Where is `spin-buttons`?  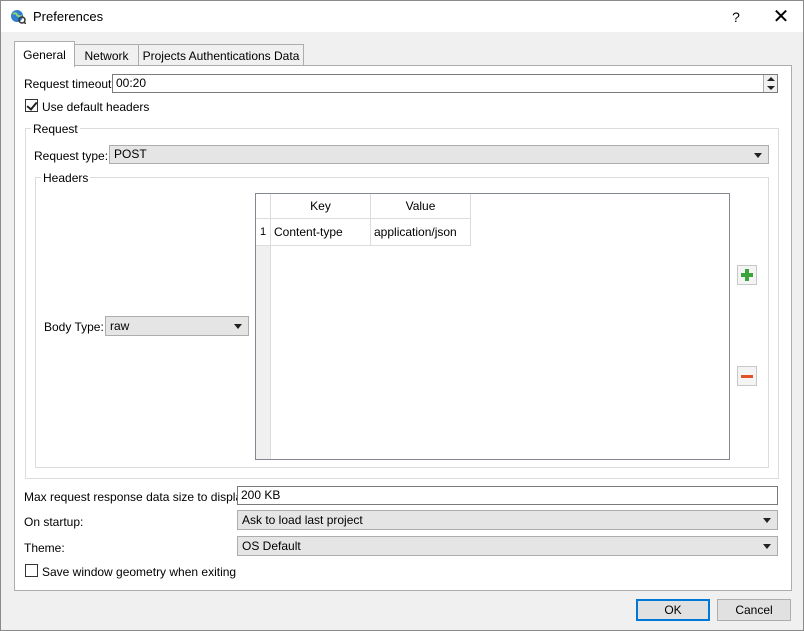 spin-buttons is located at coordinates (770, 83).